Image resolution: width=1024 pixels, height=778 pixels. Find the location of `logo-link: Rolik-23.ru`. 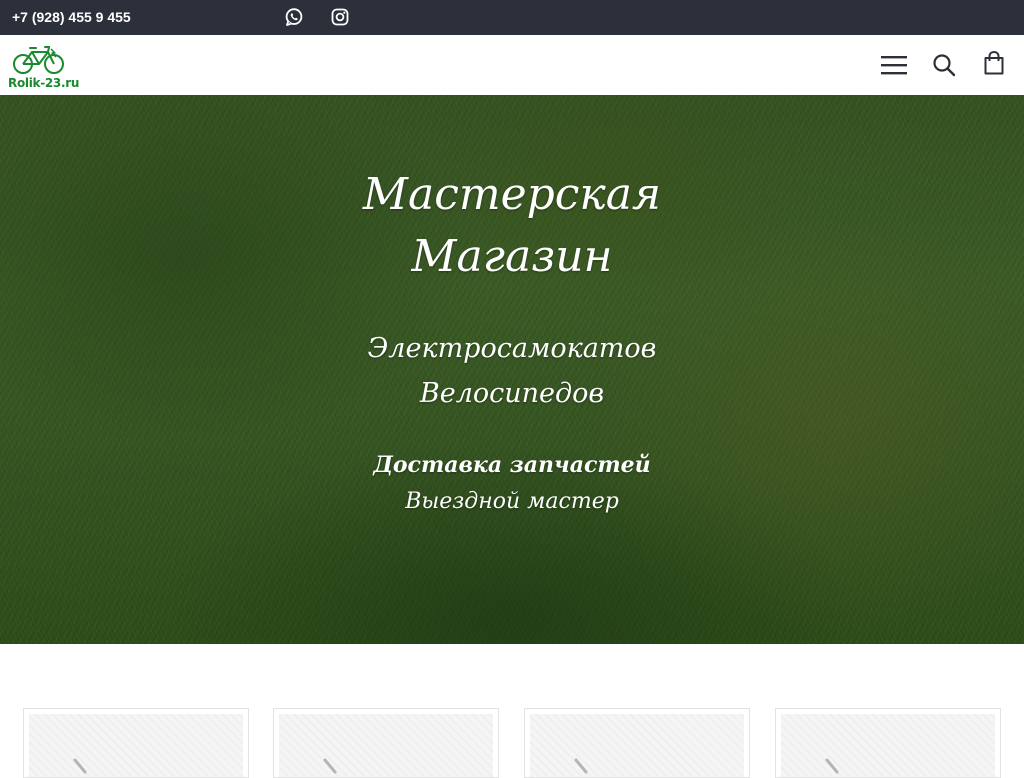

logo-link: Rolik-23.ru is located at coordinates (44, 68).